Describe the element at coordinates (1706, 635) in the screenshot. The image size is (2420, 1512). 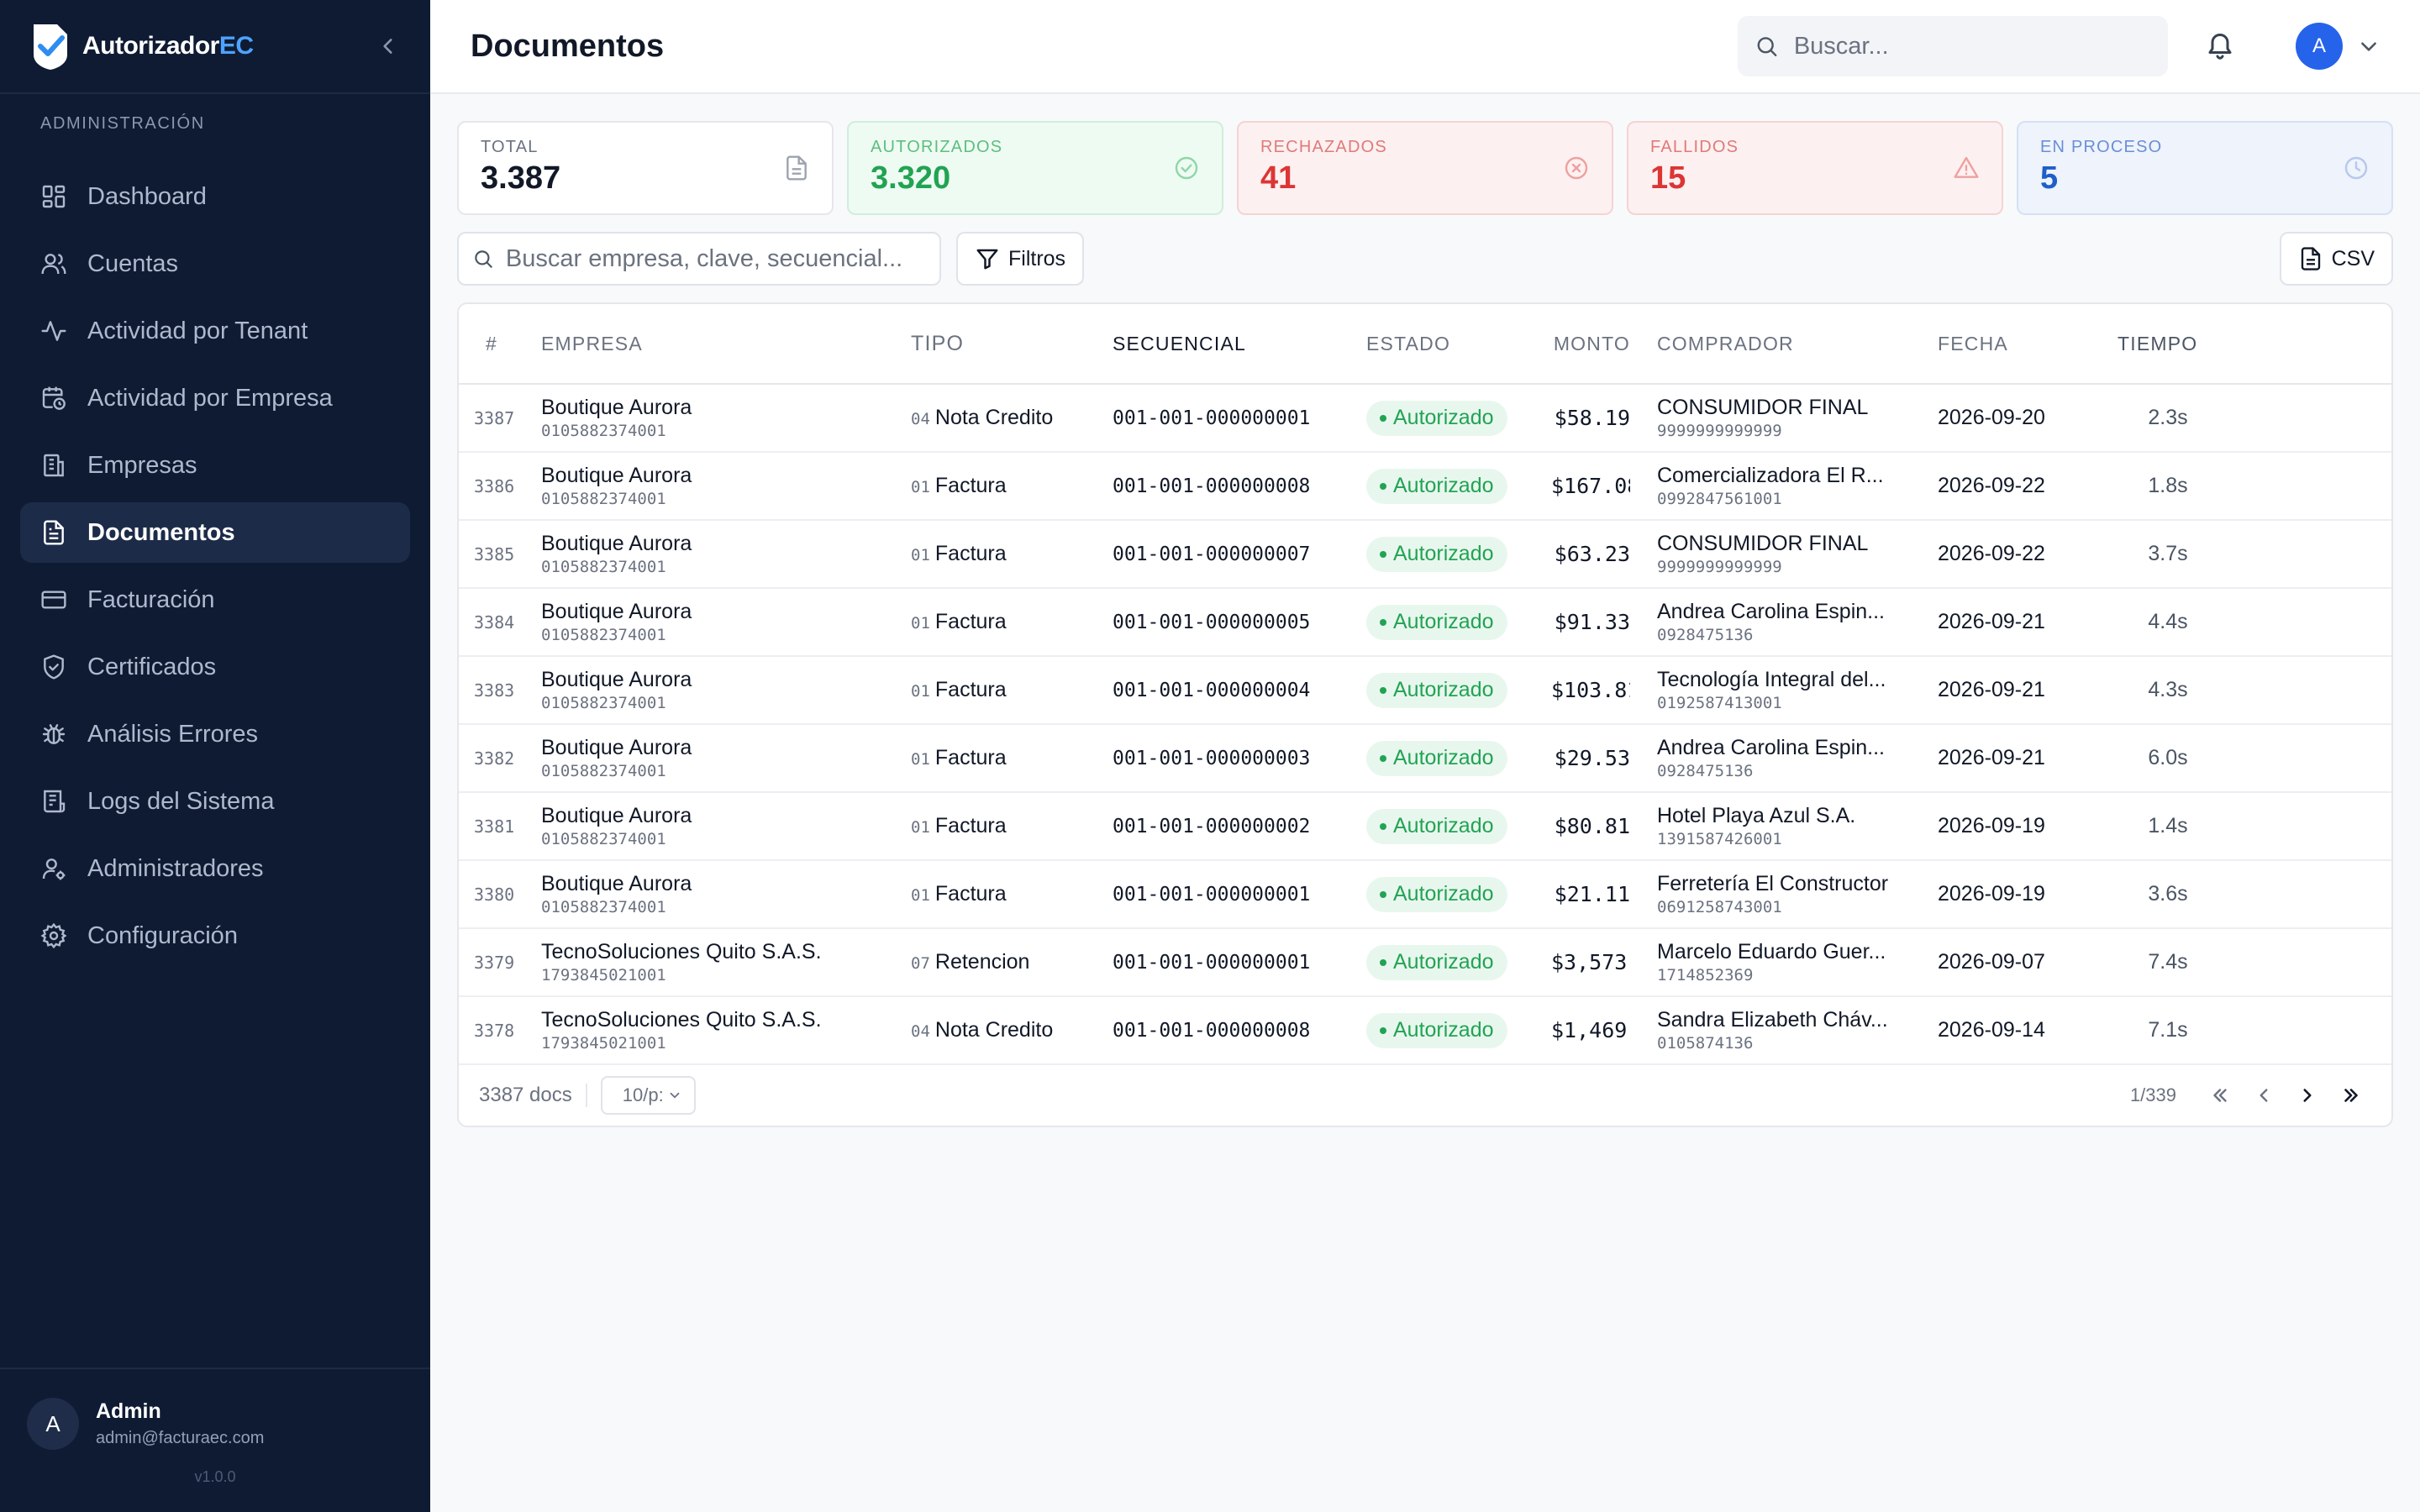
I see `comprador-id: 0928475136` at that location.